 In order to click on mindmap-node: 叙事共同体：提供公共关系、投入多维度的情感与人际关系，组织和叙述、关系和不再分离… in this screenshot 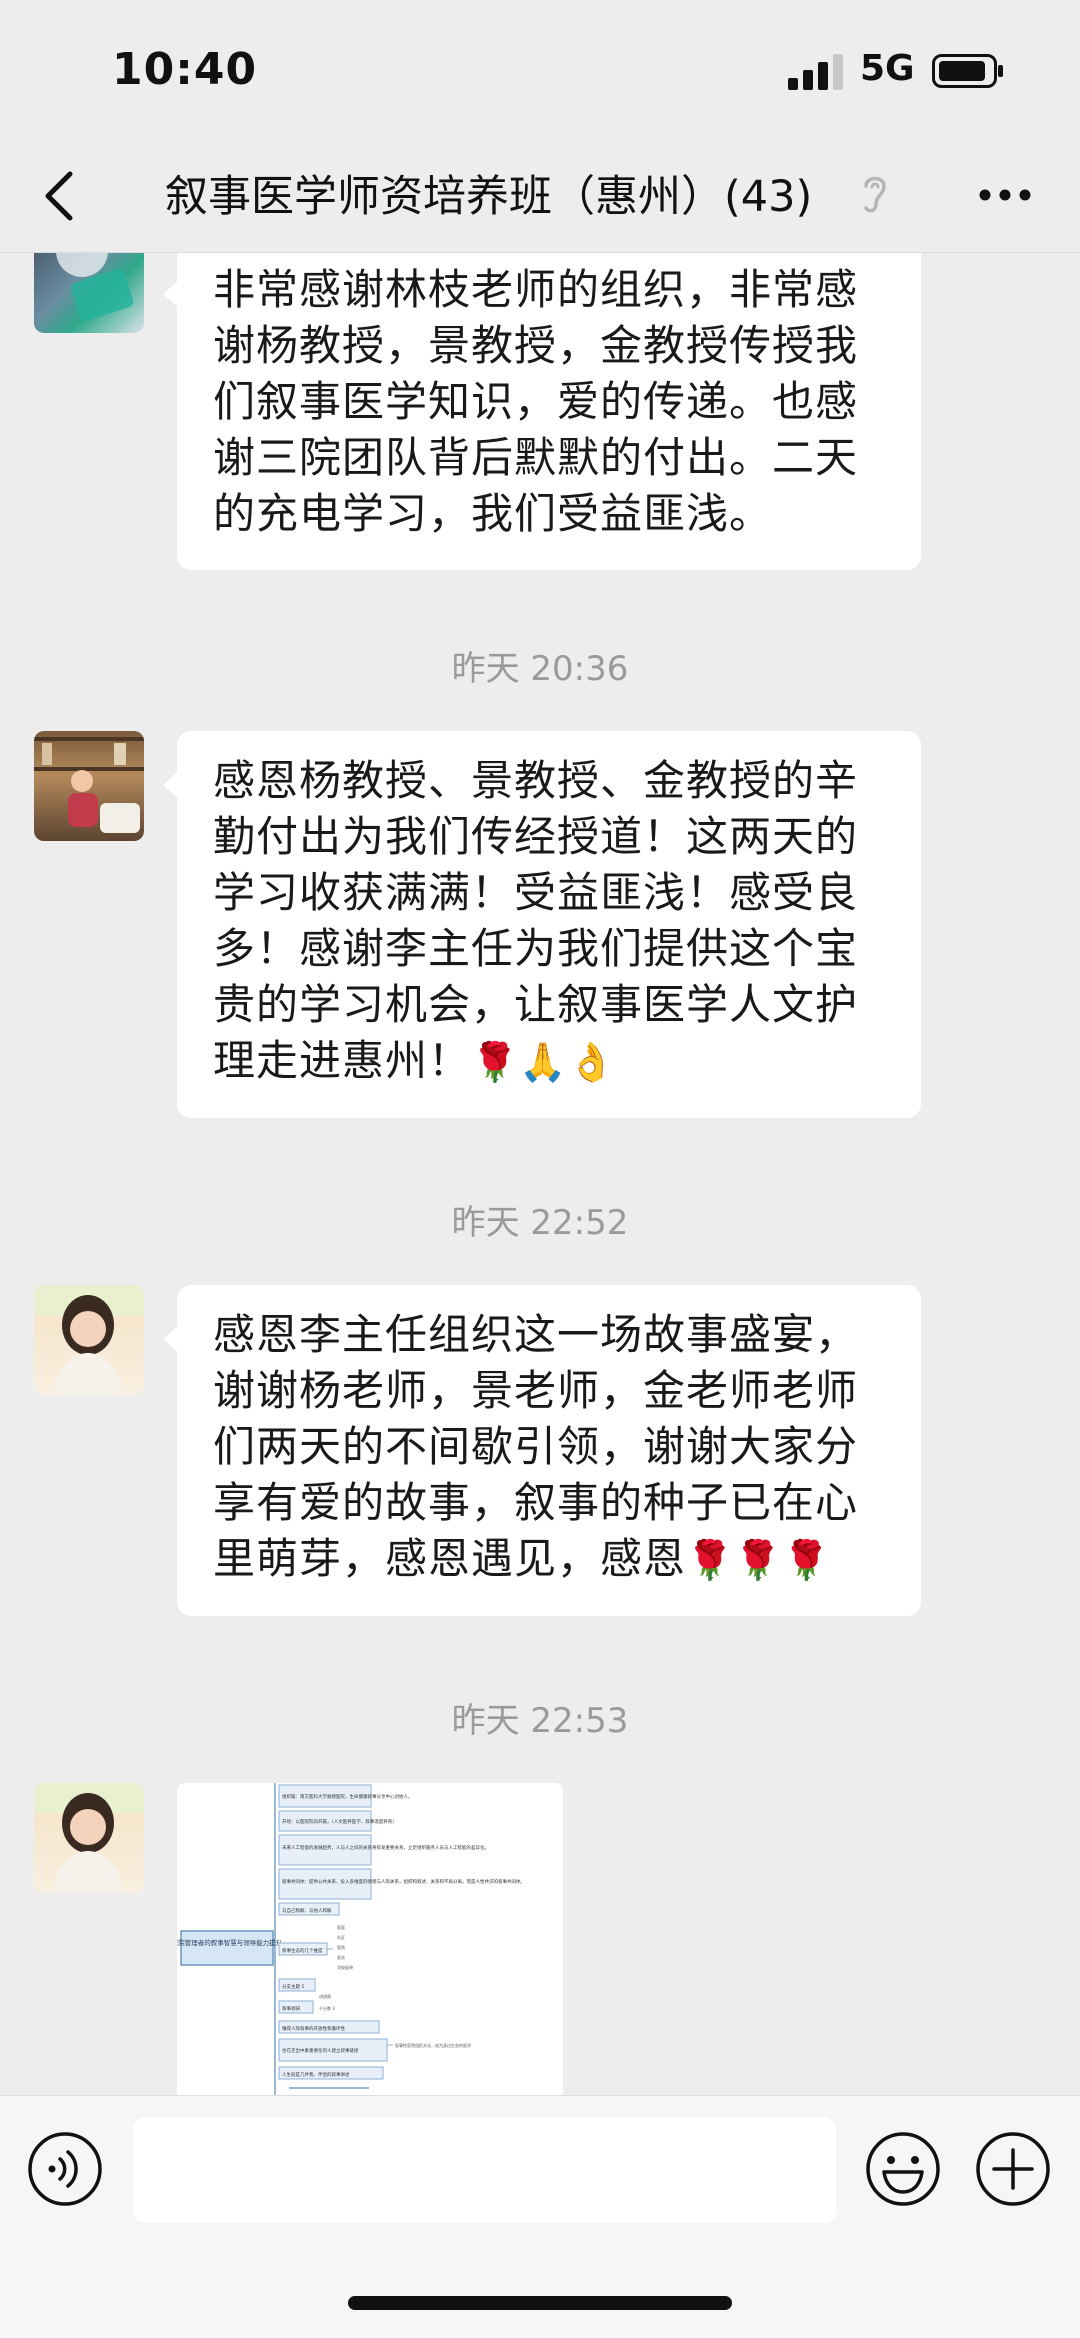, I will do `click(401, 1884)`.